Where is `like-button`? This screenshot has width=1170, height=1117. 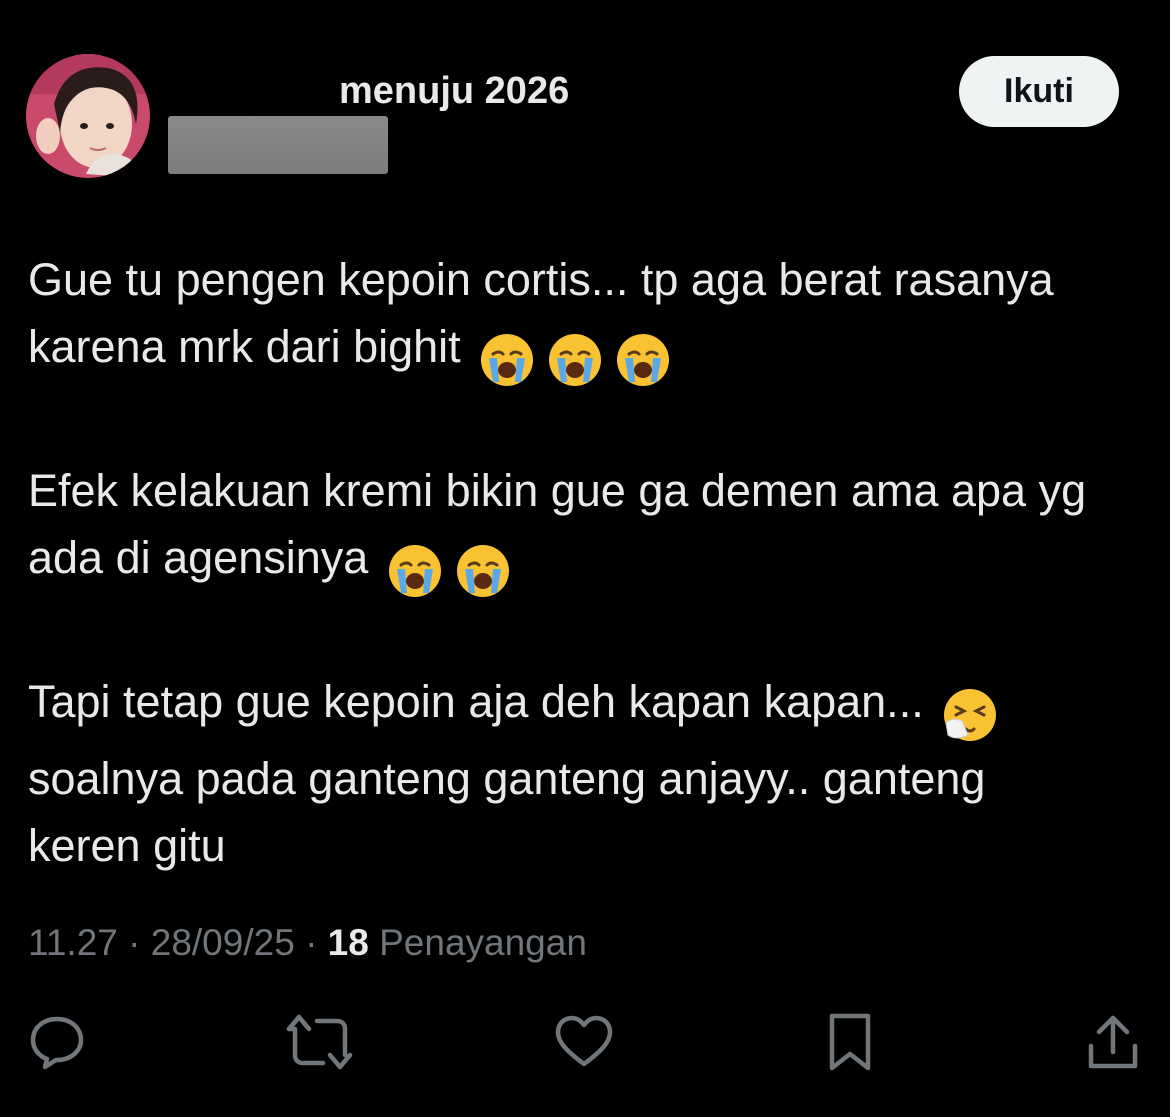 like-button is located at coordinates (584, 1042).